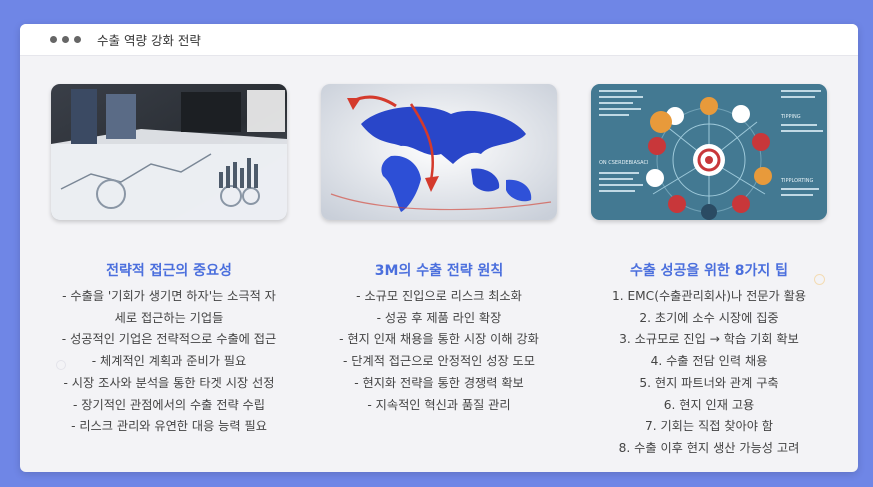 The height and width of the screenshot is (487, 873). I want to click on list-item: - 소규모 진입으로 리스크 최소화, so click(439, 296).